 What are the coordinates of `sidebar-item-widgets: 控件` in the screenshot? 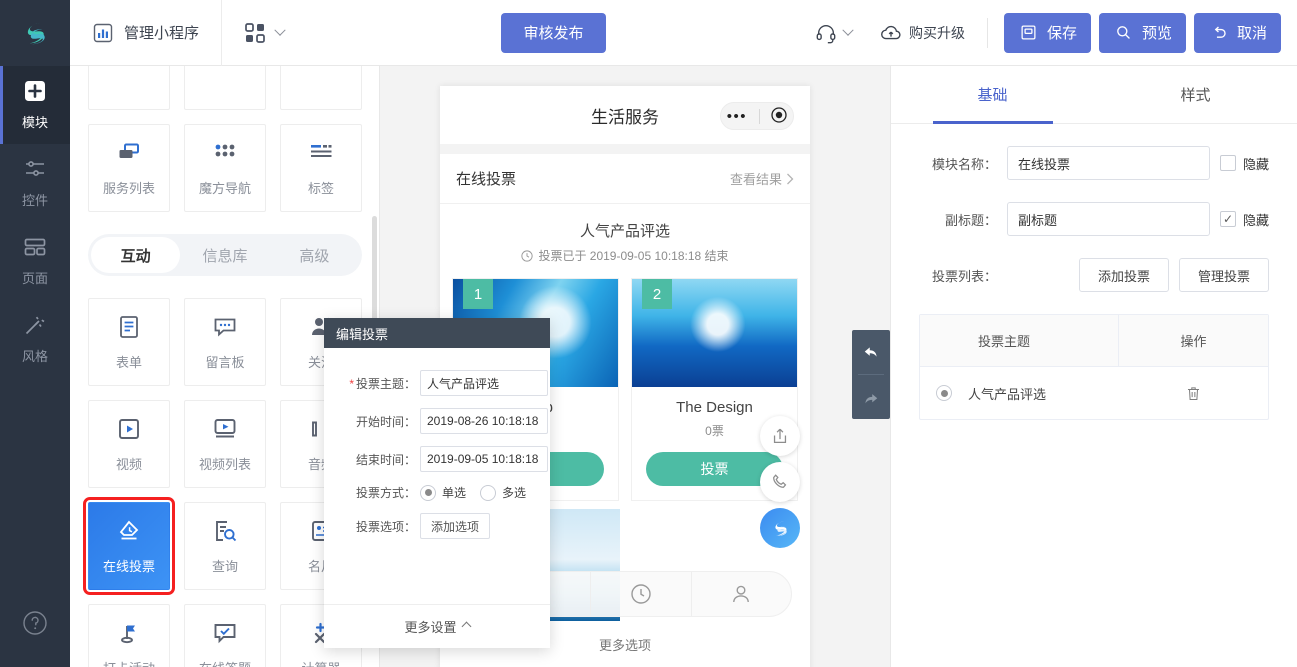 It's located at (35, 183).